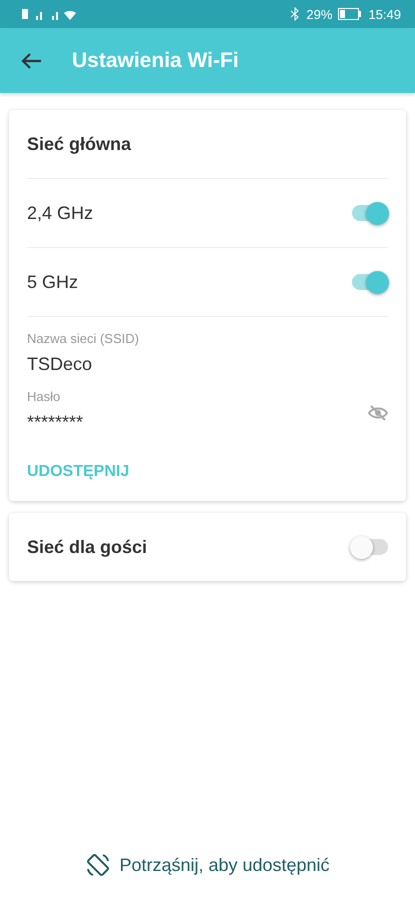 Image resolution: width=415 pixels, height=900 pixels. I want to click on field-label: Hasło, so click(44, 396).